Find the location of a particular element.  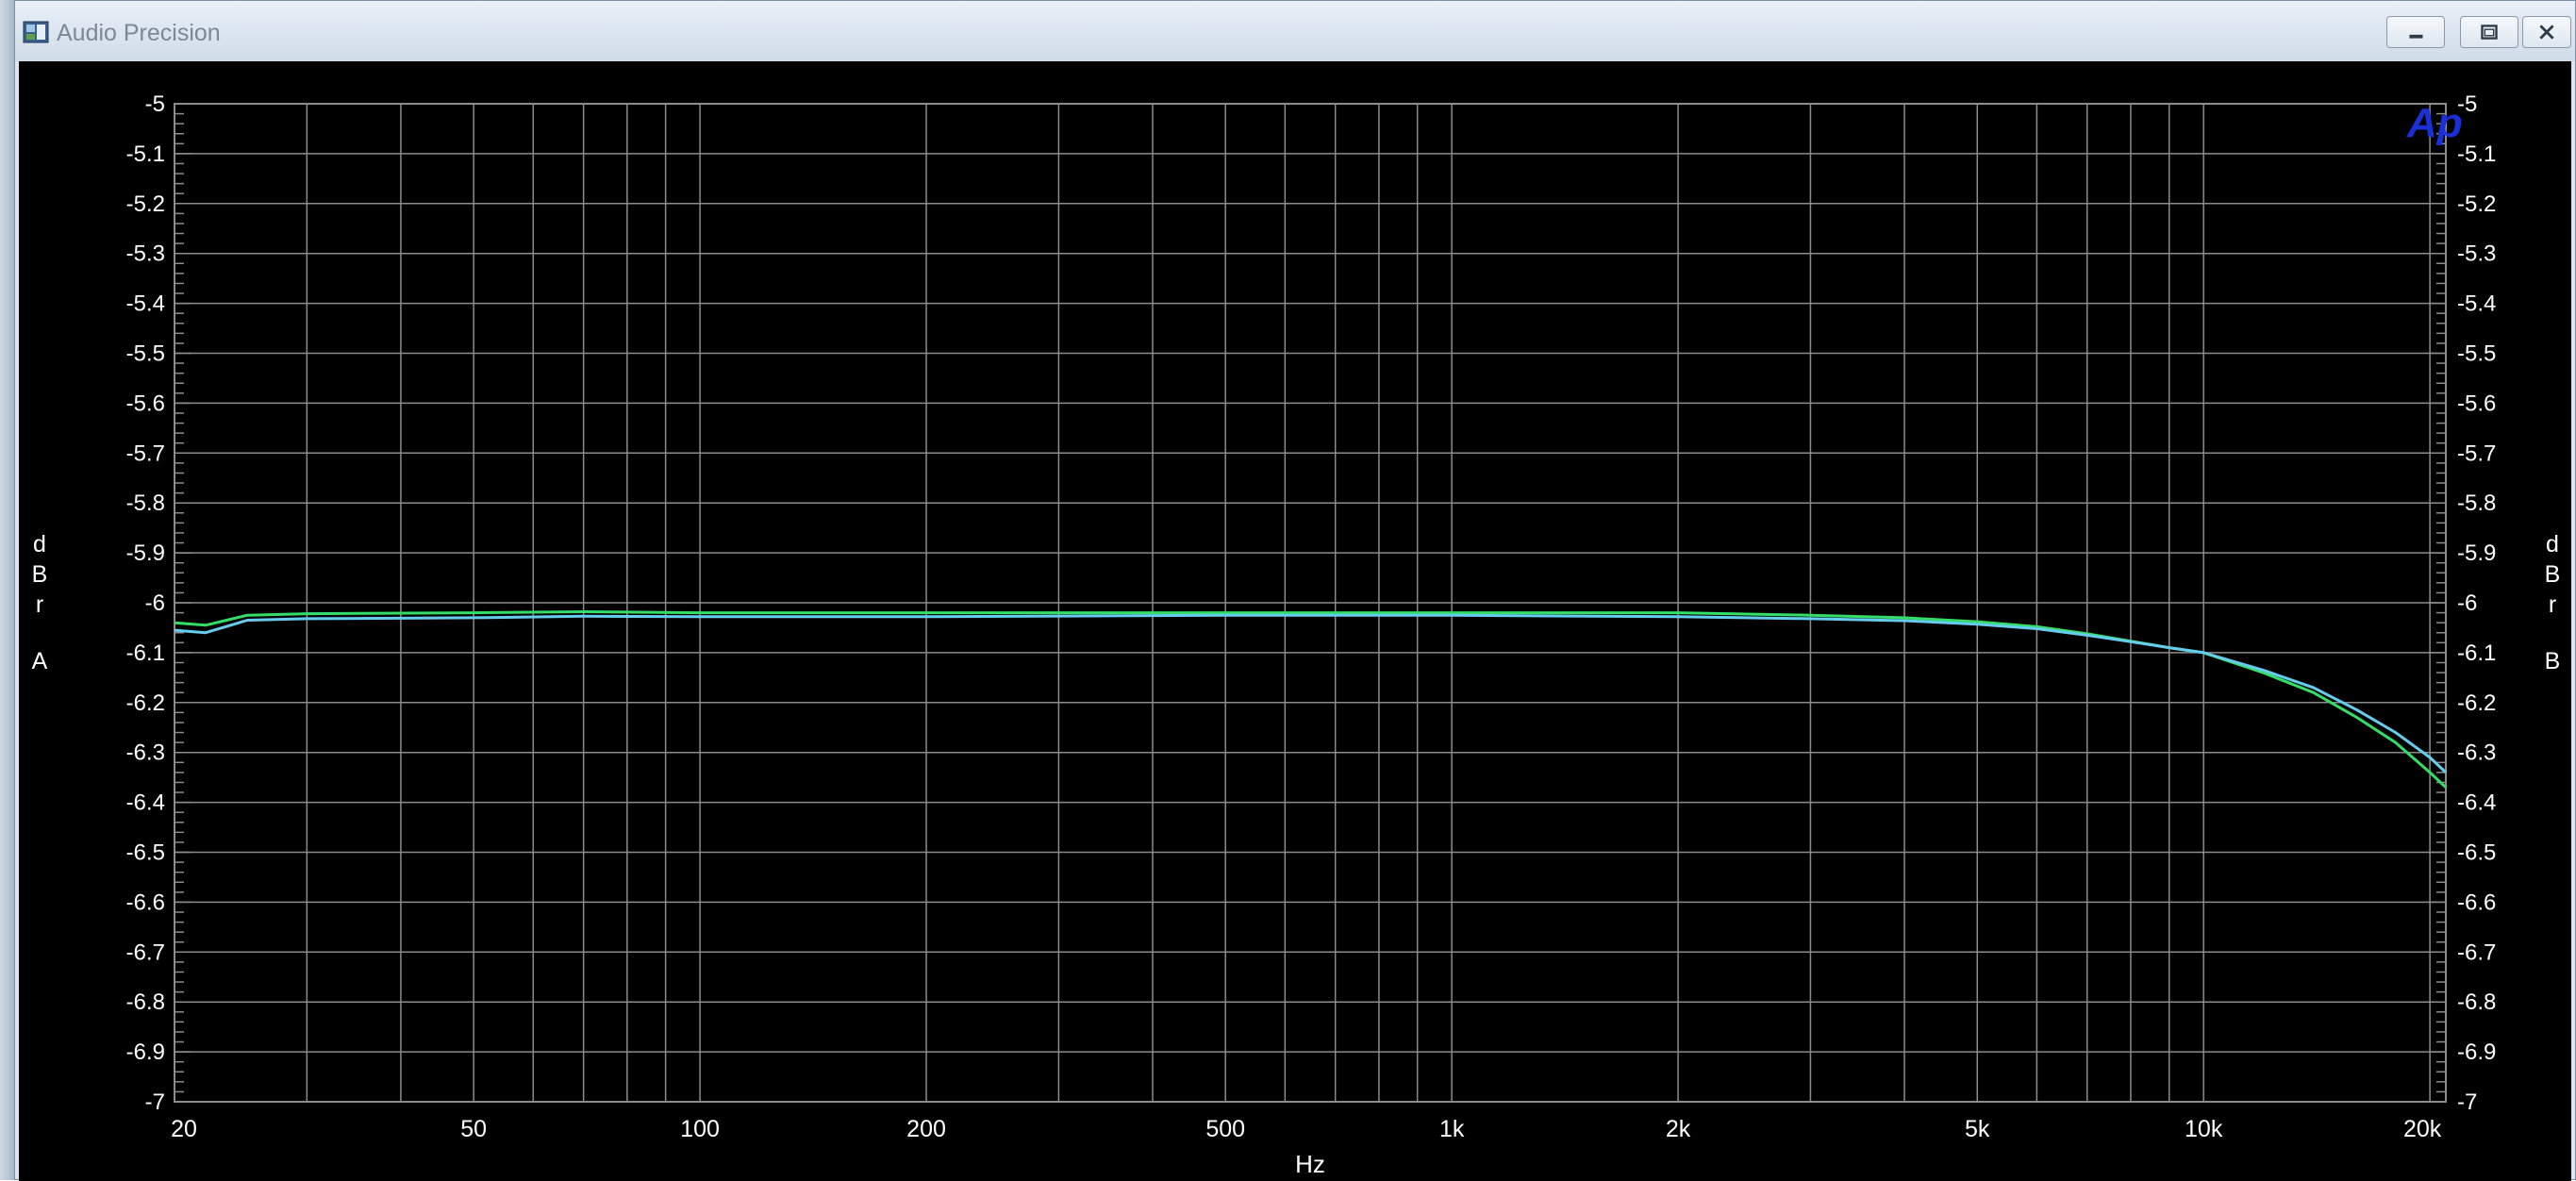

y-tick-label-left: -6.5 is located at coordinates (145, 853).